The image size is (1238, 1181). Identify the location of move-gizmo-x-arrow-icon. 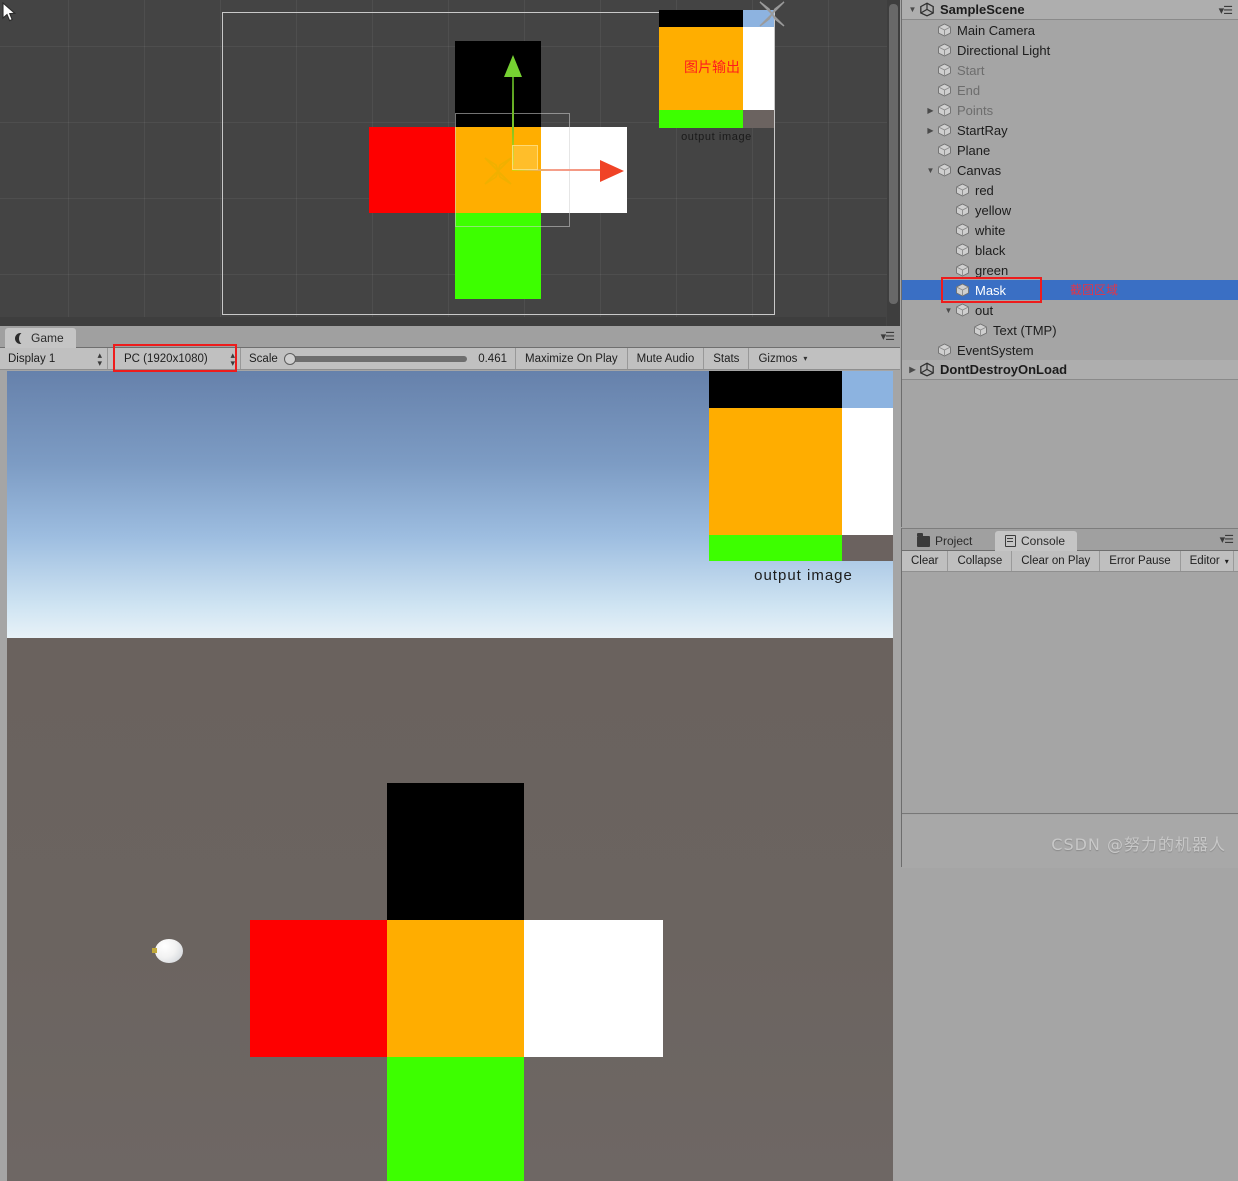
(612, 171).